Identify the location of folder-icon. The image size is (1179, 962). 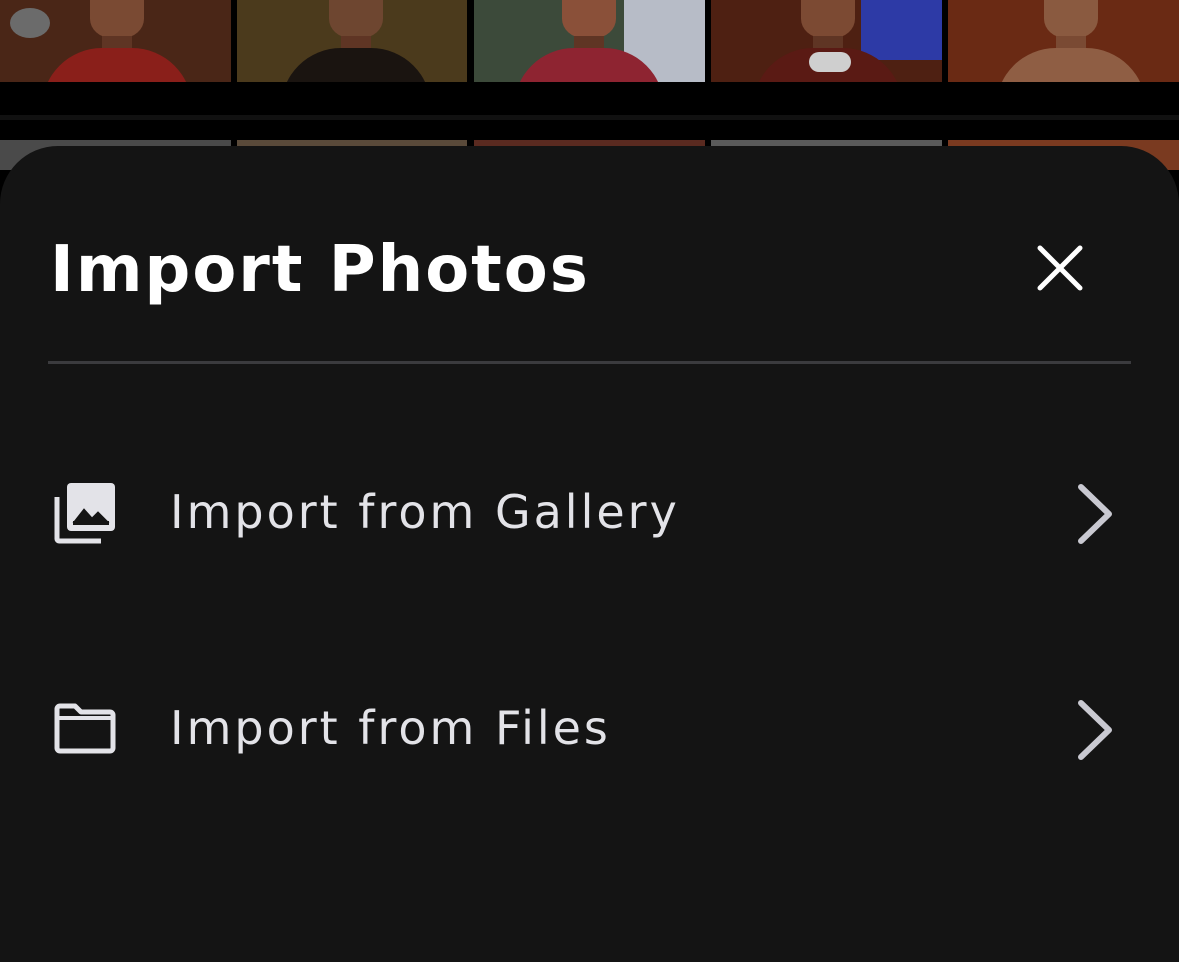
(85, 729).